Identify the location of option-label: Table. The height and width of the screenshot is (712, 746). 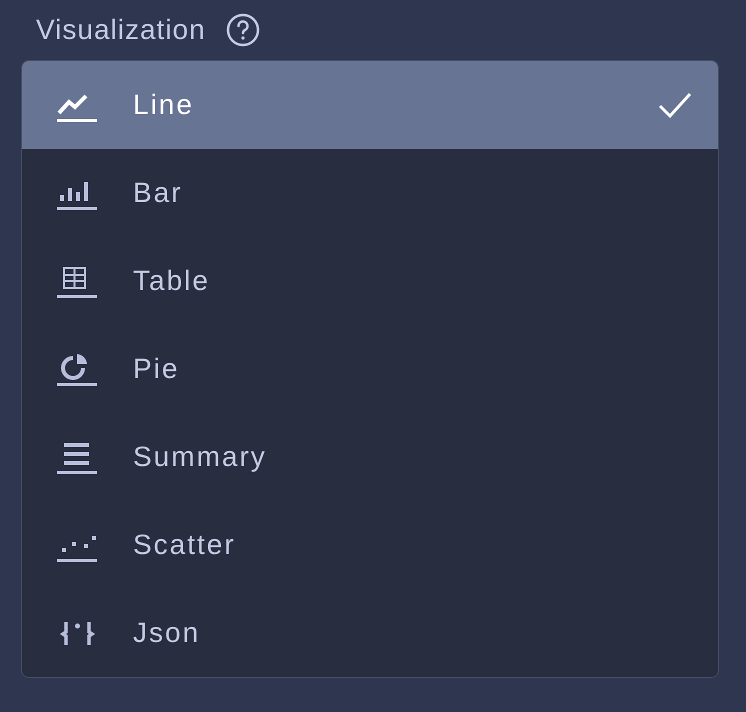
(172, 281).